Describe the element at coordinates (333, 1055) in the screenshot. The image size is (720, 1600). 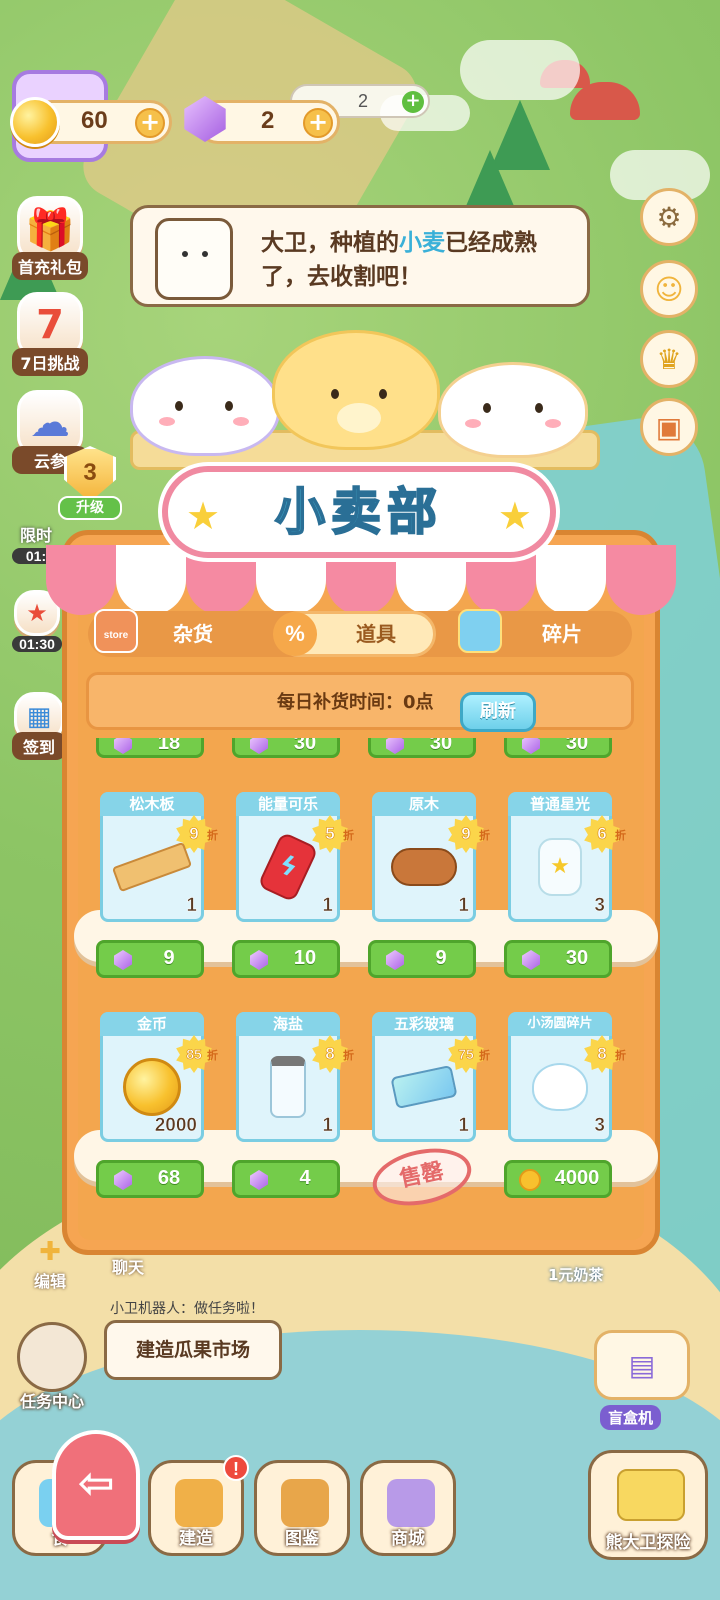
I see `discount-badge: 8折` at that location.